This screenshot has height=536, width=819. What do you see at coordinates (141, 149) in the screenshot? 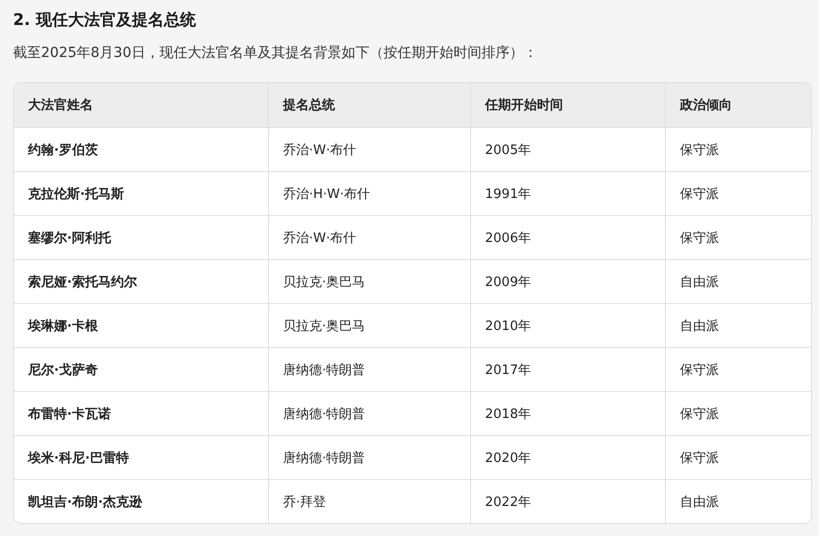
I see `table-cell: 约翰·罗伯茨` at bounding box center [141, 149].